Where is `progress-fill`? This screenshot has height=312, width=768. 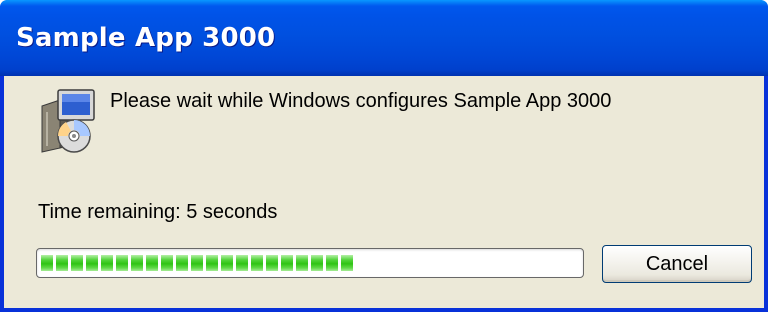 progress-fill is located at coordinates (310, 263).